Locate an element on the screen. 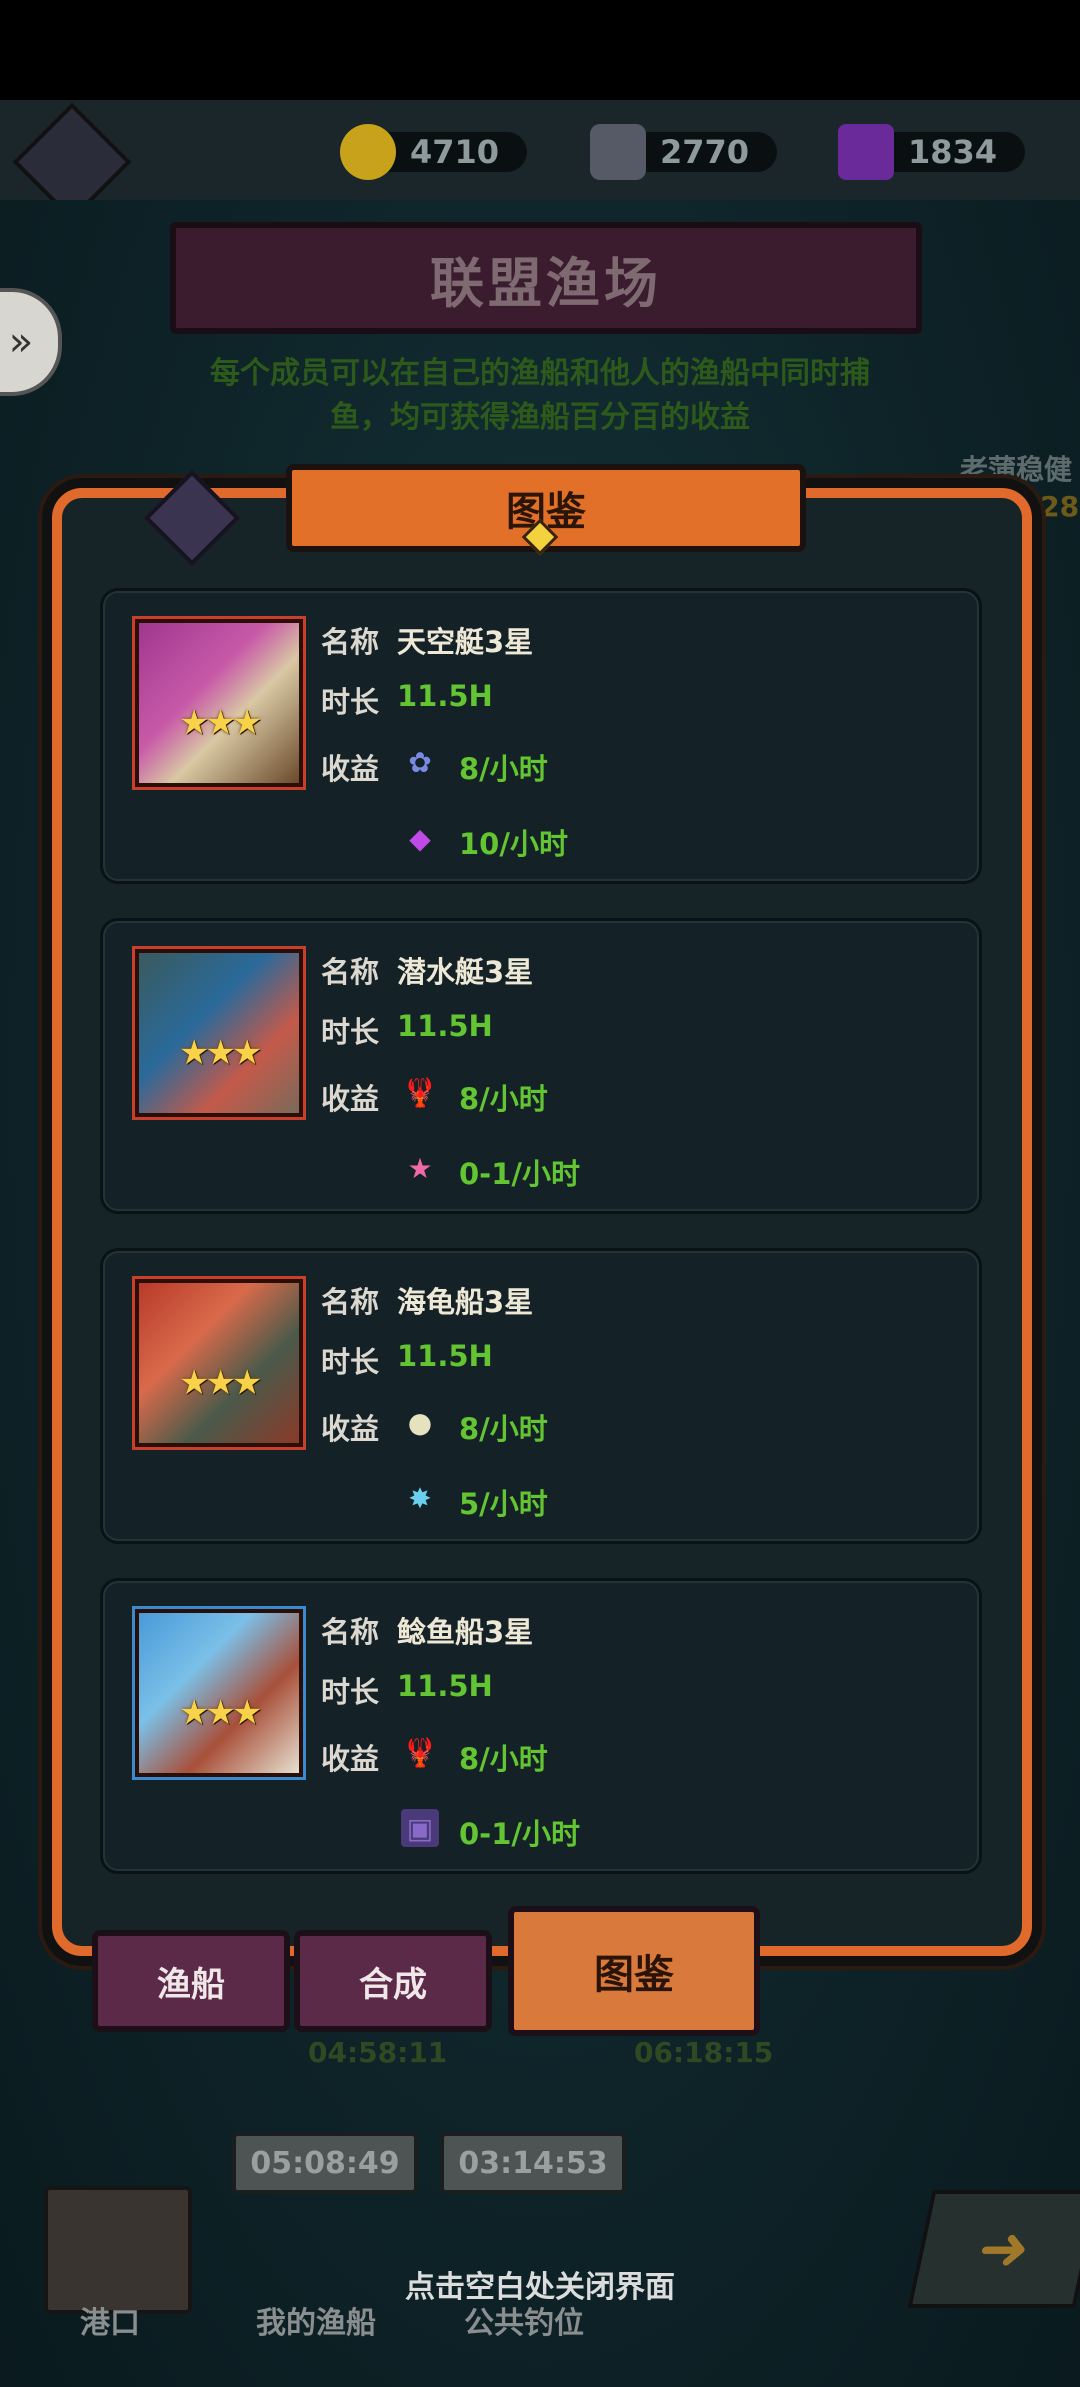  right-boat-label: 老蒲稳健 is located at coordinates (1016, 469).